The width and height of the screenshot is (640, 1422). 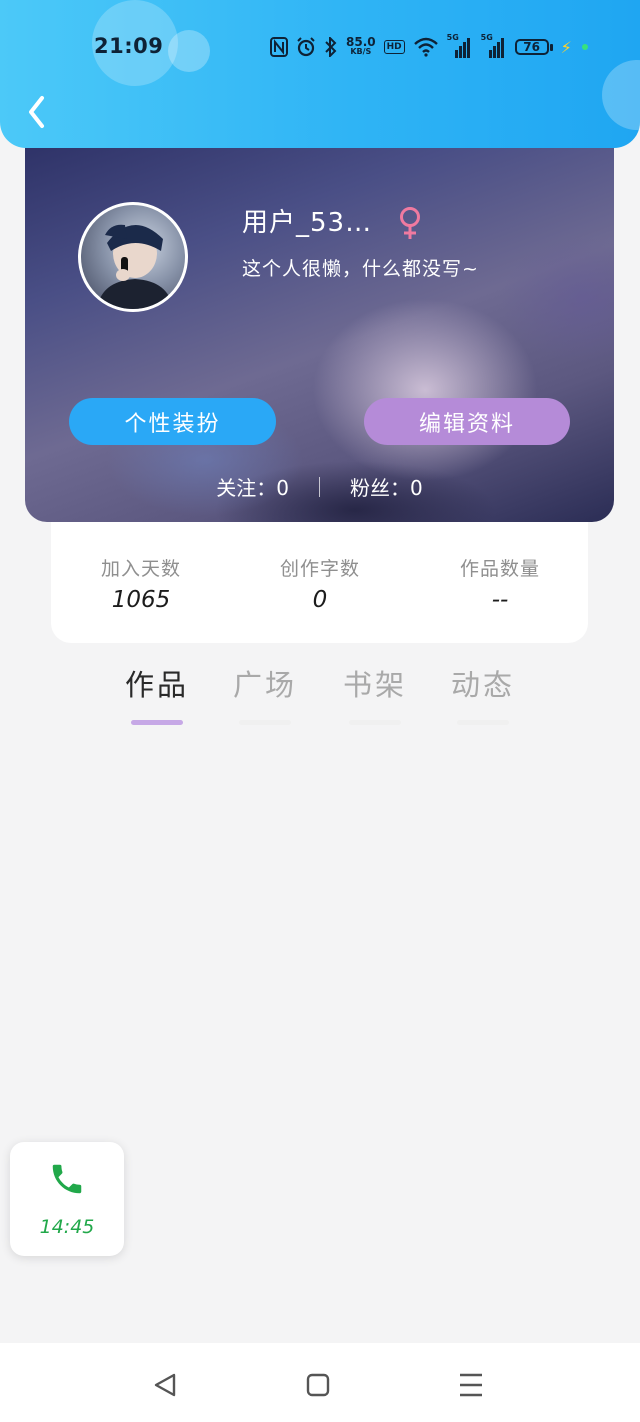 I want to click on battery-icon: 76, so click(x=533, y=47).